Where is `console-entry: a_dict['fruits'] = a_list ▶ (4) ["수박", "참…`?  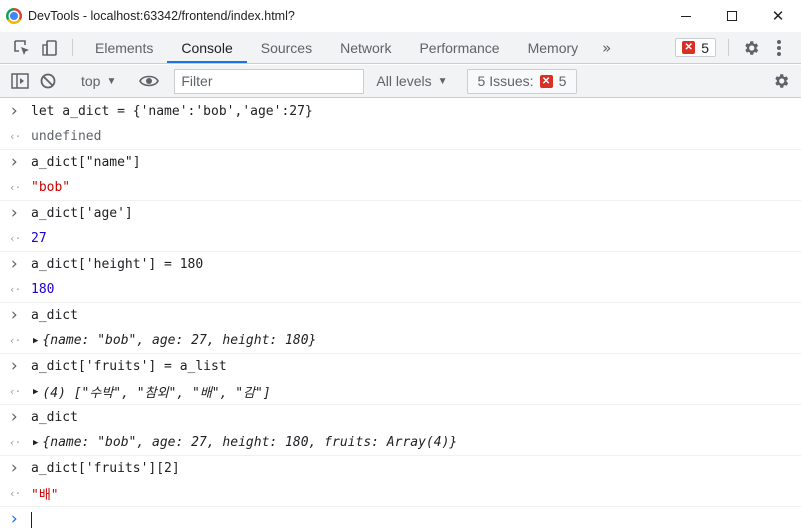
console-entry: a_dict['fruits'] = a_list ▶ (4) ["수박", "참… is located at coordinates (400, 379).